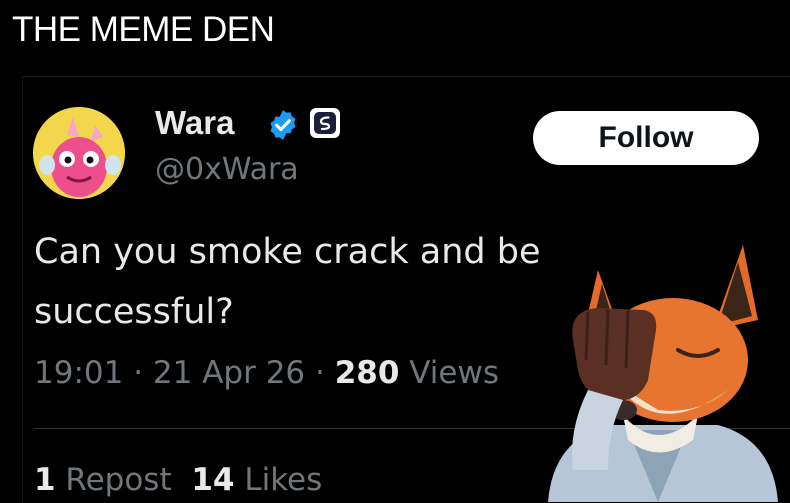  What do you see at coordinates (449, 373) in the screenshot?
I see `views-label: Views` at bounding box center [449, 373].